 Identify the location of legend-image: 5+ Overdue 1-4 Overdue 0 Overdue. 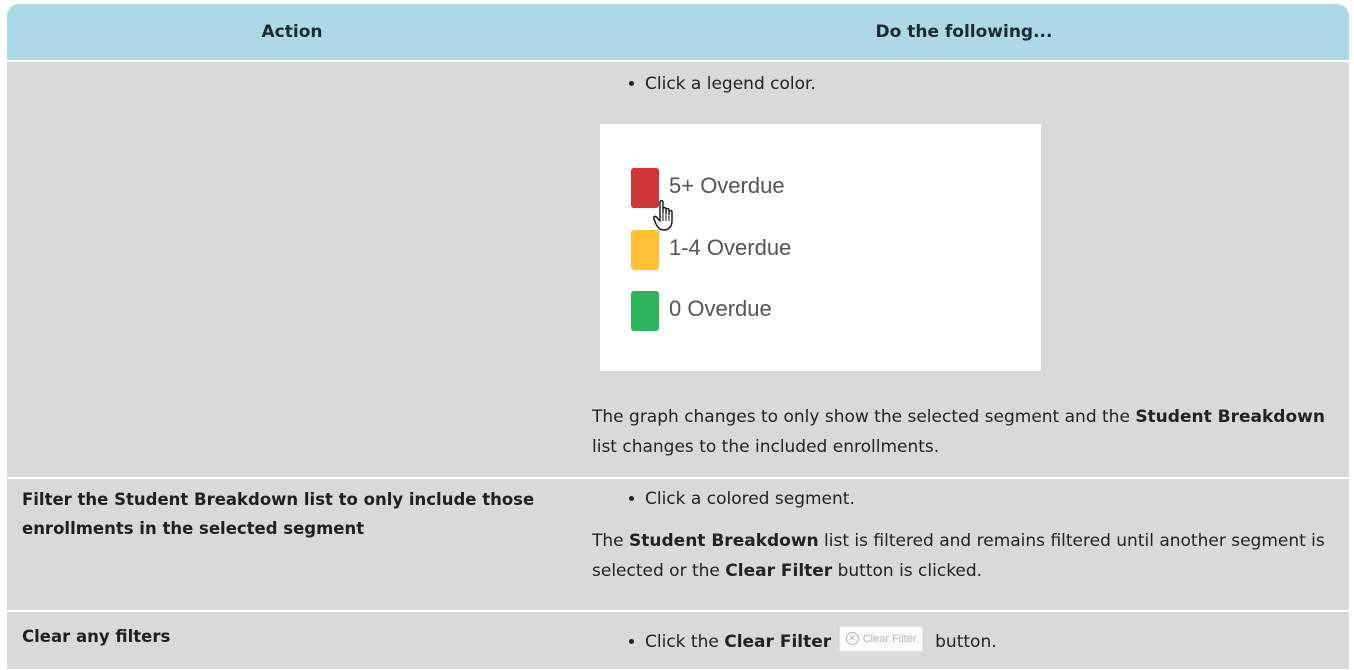
(820, 247).